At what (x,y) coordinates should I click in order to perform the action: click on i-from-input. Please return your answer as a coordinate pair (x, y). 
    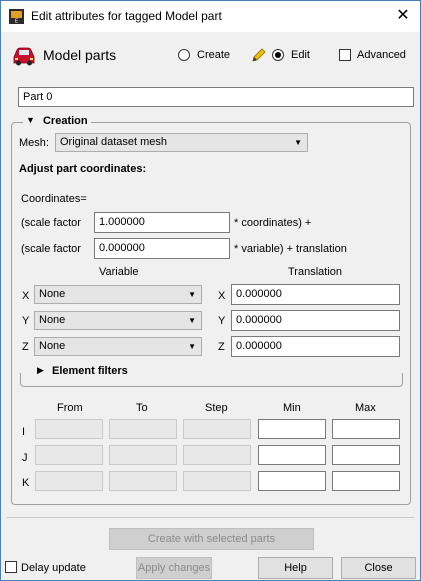
    Looking at the image, I should click on (69, 429).